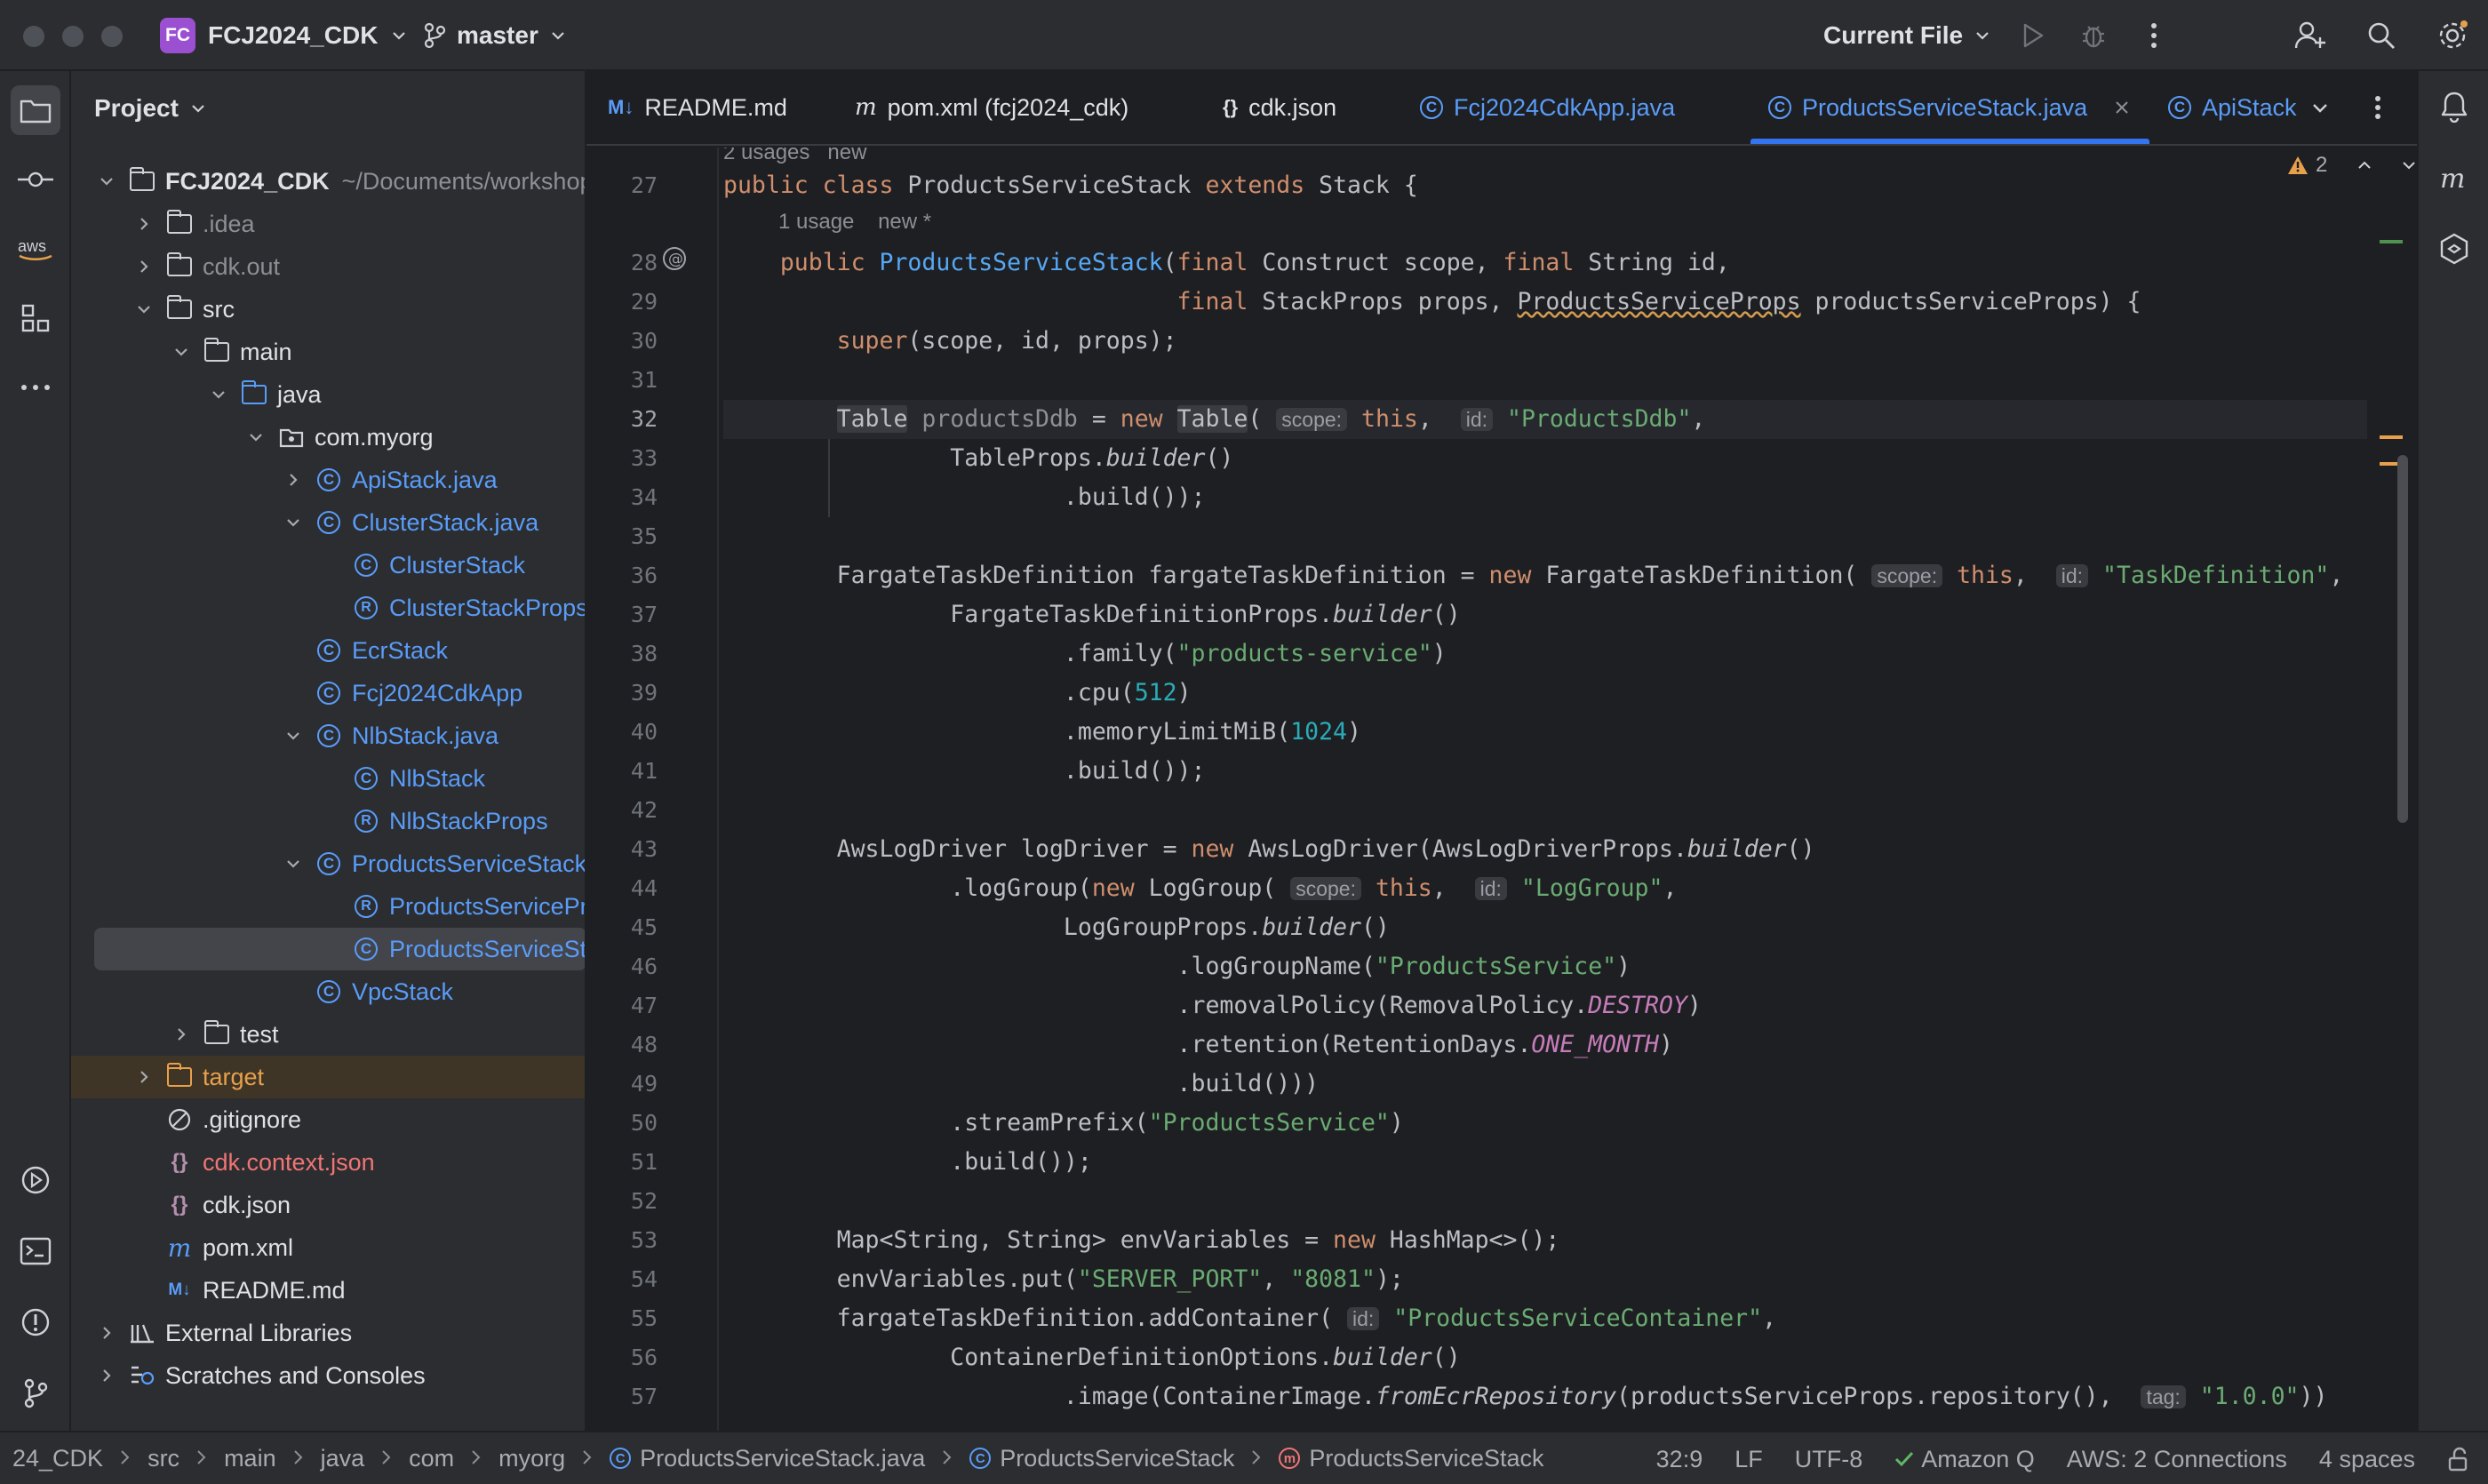 The height and width of the screenshot is (1484, 2488). I want to click on line-number: 57, so click(622, 1396).